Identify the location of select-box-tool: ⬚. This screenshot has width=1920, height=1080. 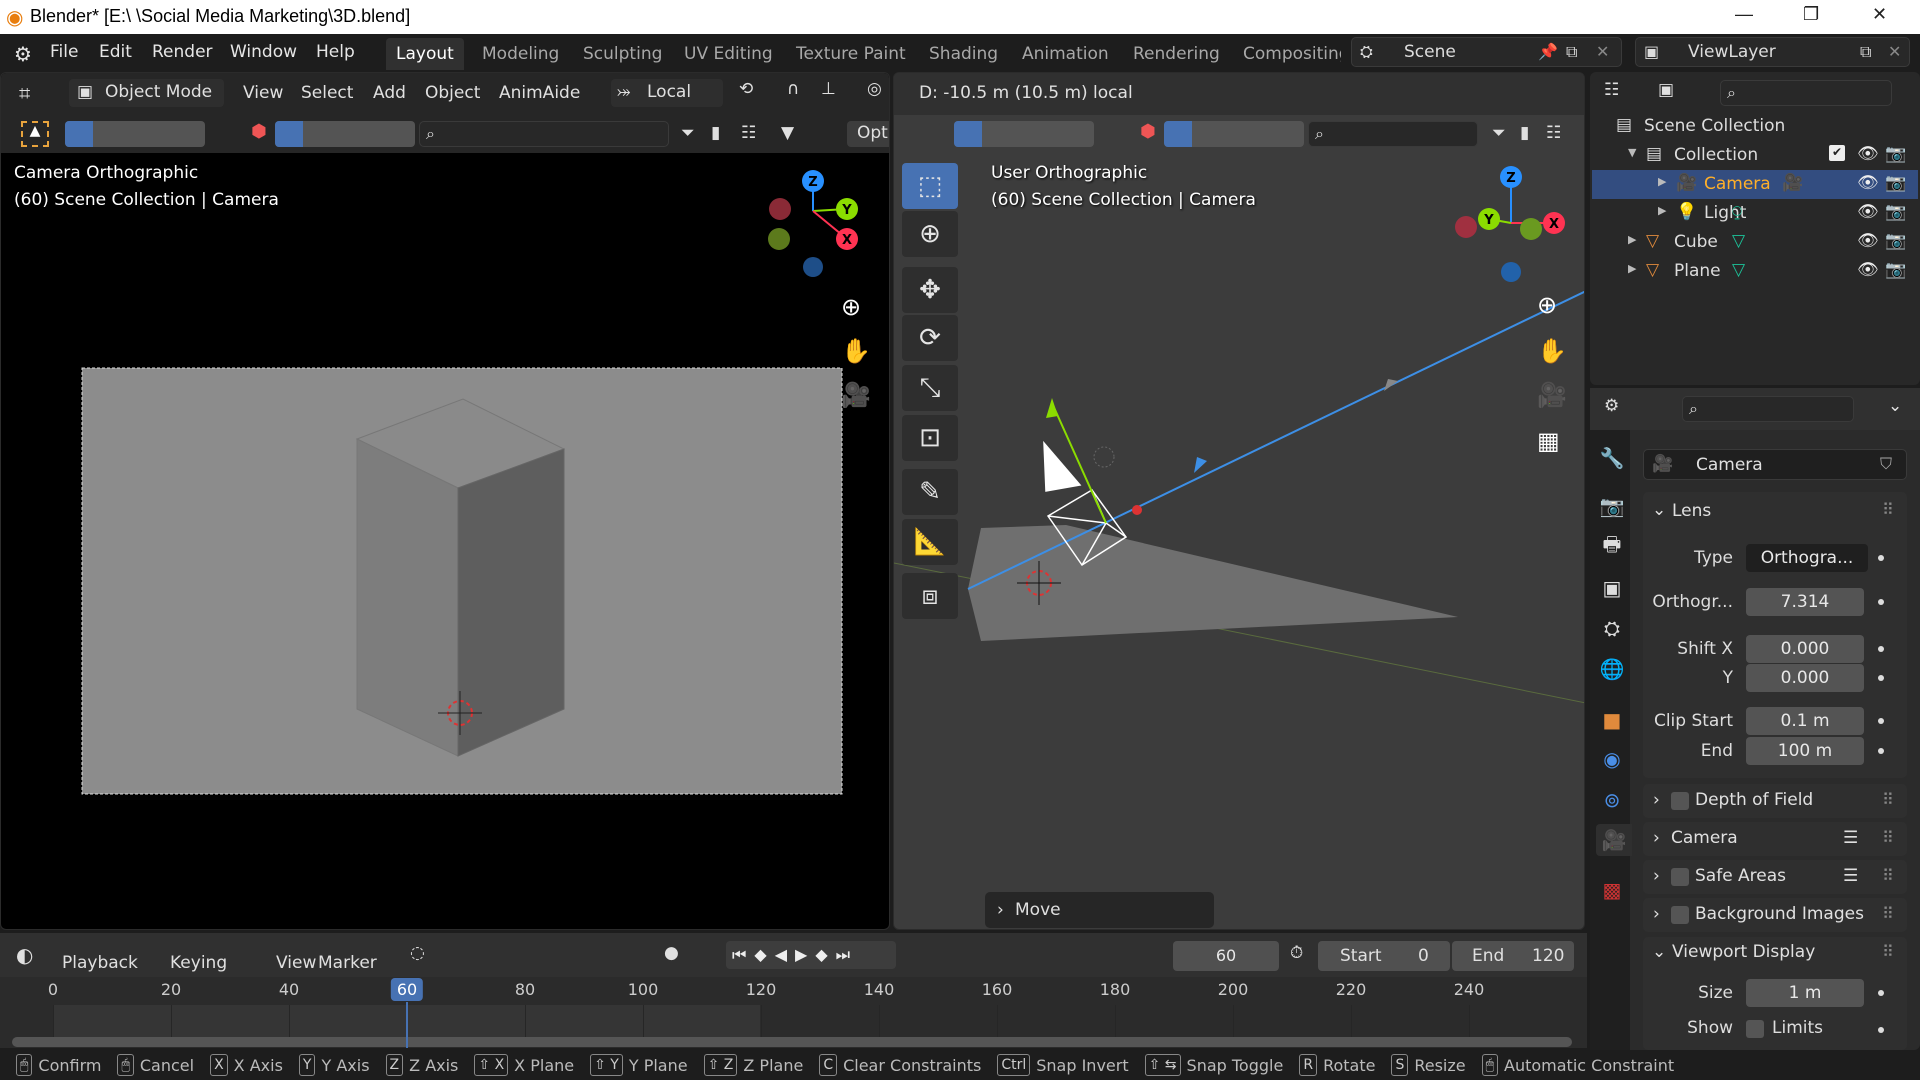
(930, 186).